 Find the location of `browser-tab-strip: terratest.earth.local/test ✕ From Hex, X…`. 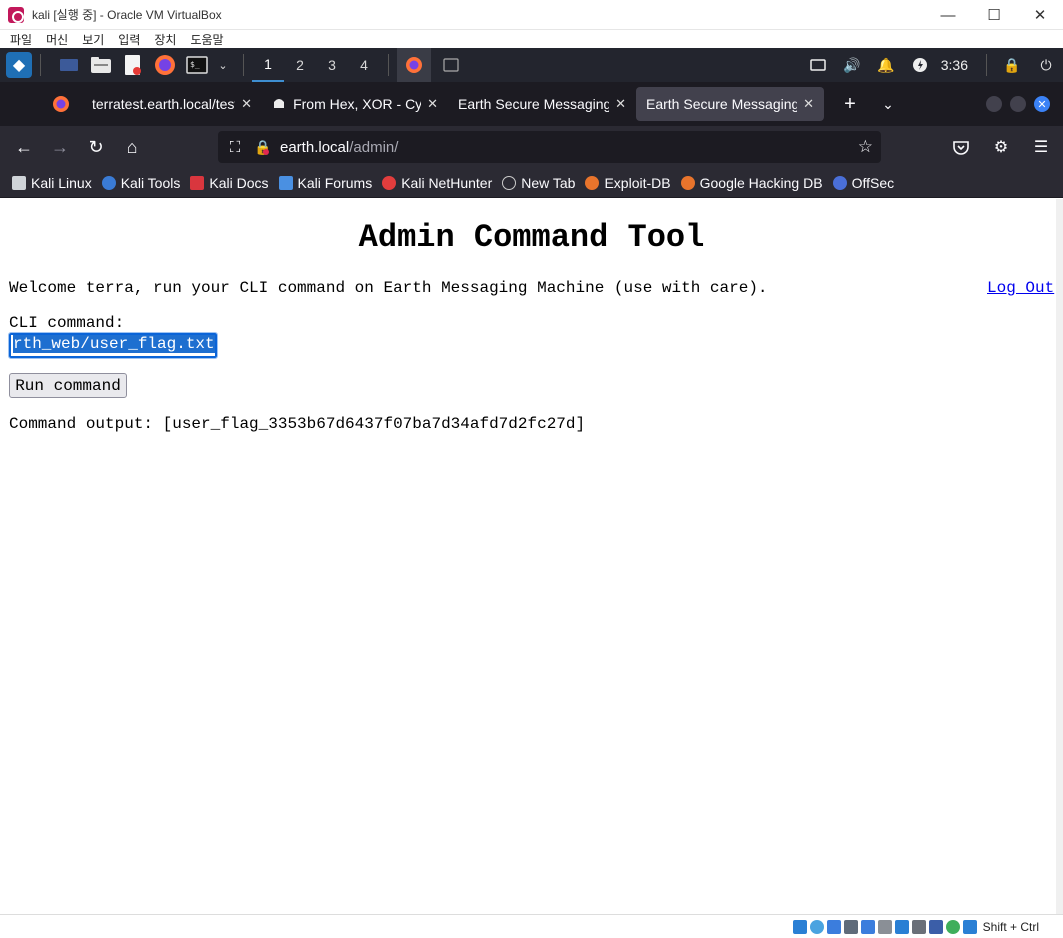

browser-tab-strip: terratest.earth.local/test ✕ From Hex, X… is located at coordinates (531, 104).